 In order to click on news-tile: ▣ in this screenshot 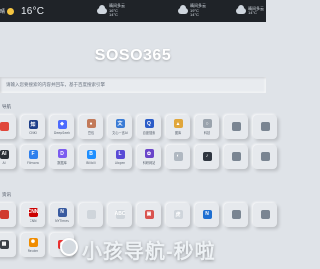, I will do `click(149, 215)`.